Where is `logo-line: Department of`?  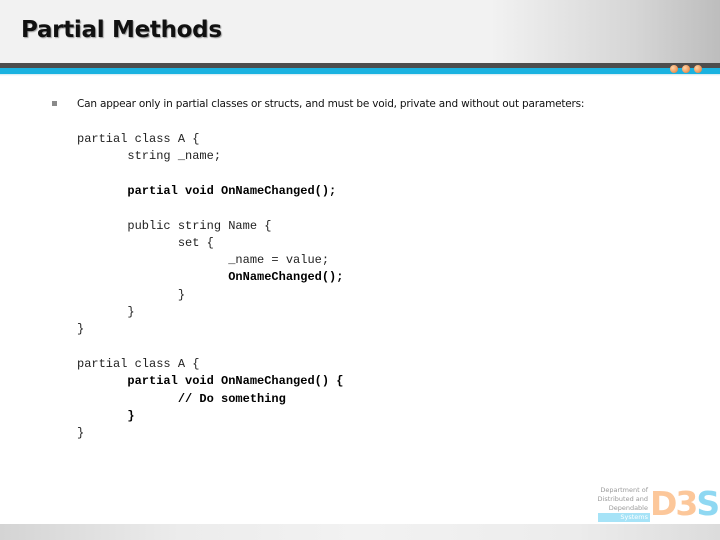 logo-line: Department of is located at coordinates (624, 490).